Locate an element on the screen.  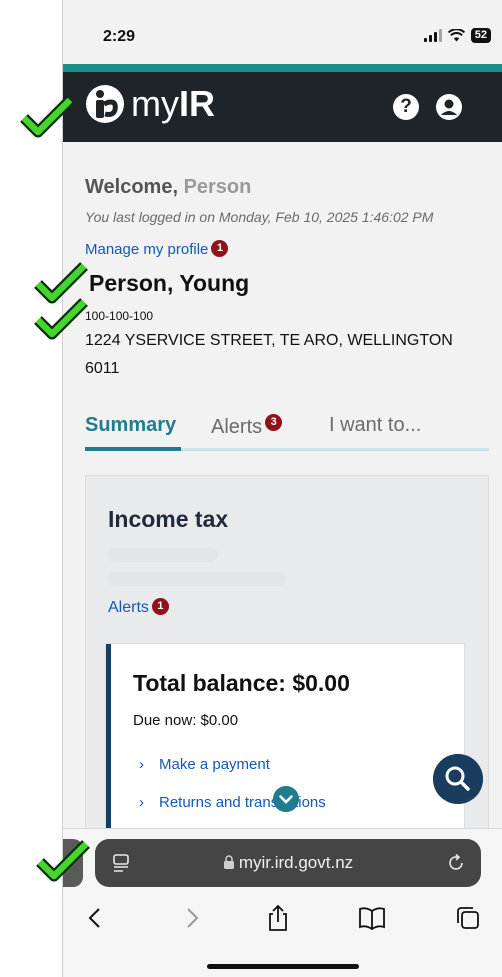
browser-chrome: myir.ird.govt.nz is located at coordinates (282, 902).